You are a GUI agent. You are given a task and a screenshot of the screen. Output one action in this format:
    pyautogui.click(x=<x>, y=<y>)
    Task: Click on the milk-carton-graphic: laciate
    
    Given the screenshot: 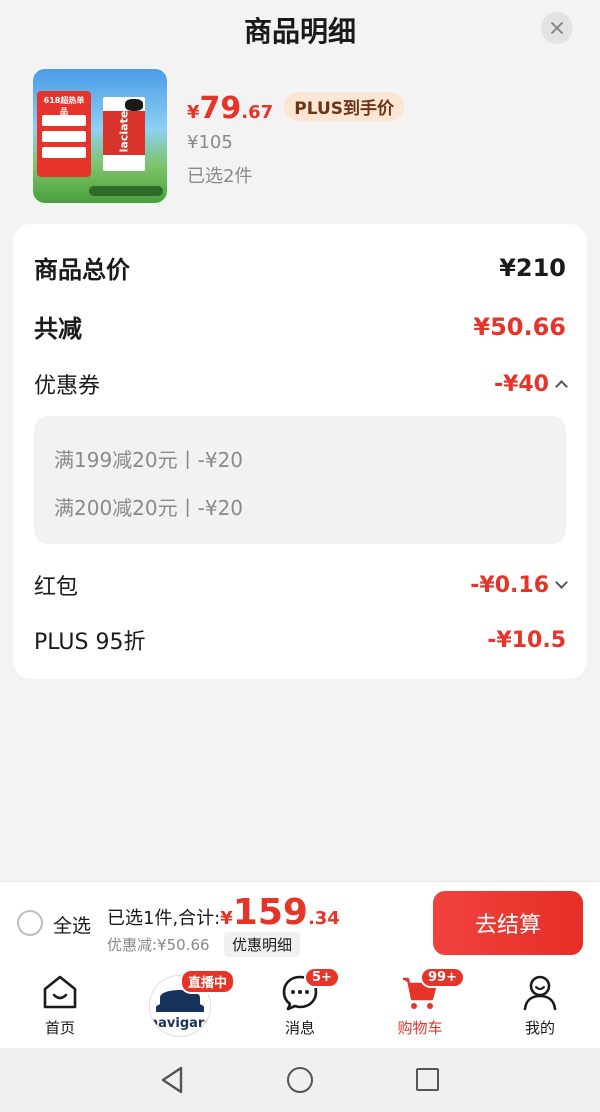 What is the action you would take?
    pyautogui.click(x=124, y=134)
    